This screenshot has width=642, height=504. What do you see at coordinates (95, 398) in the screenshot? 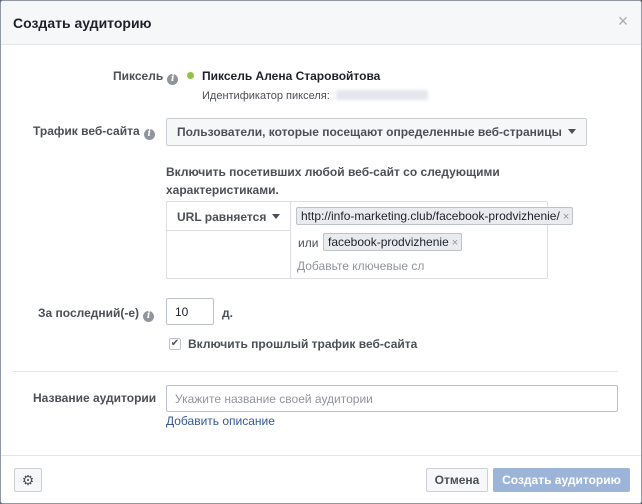
I see `audience-name-label: Название аудитории` at bounding box center [95, 398].